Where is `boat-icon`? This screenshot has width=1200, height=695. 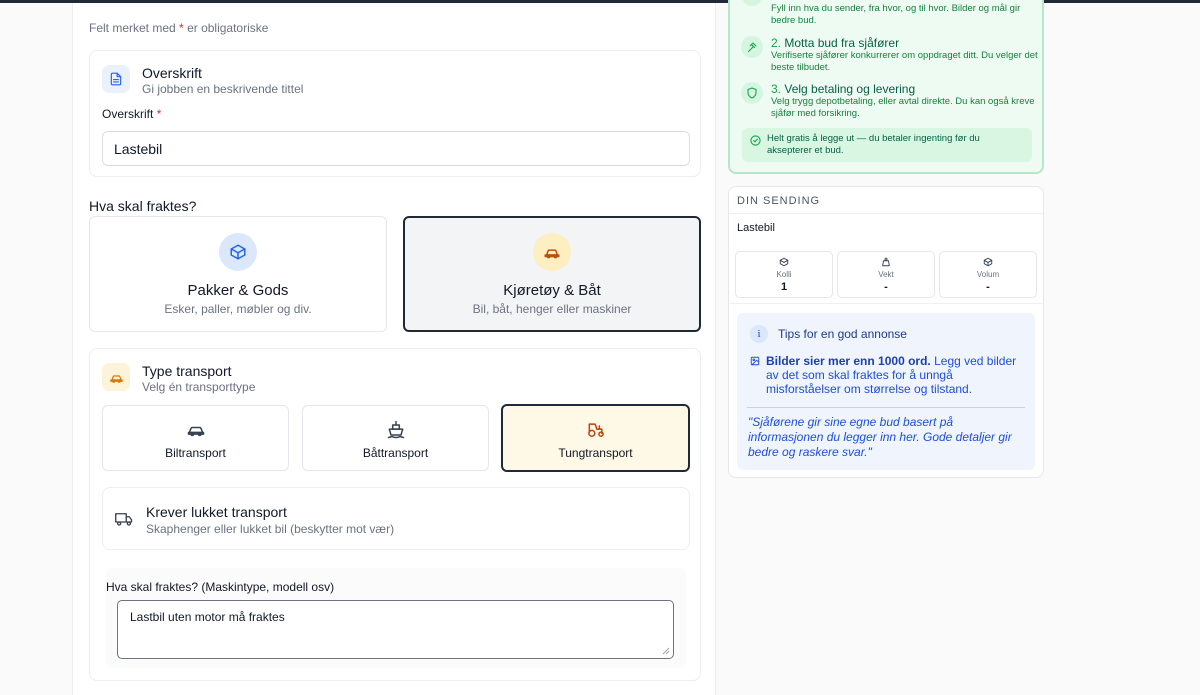 boat-icon is located at coordinates (395, 429).